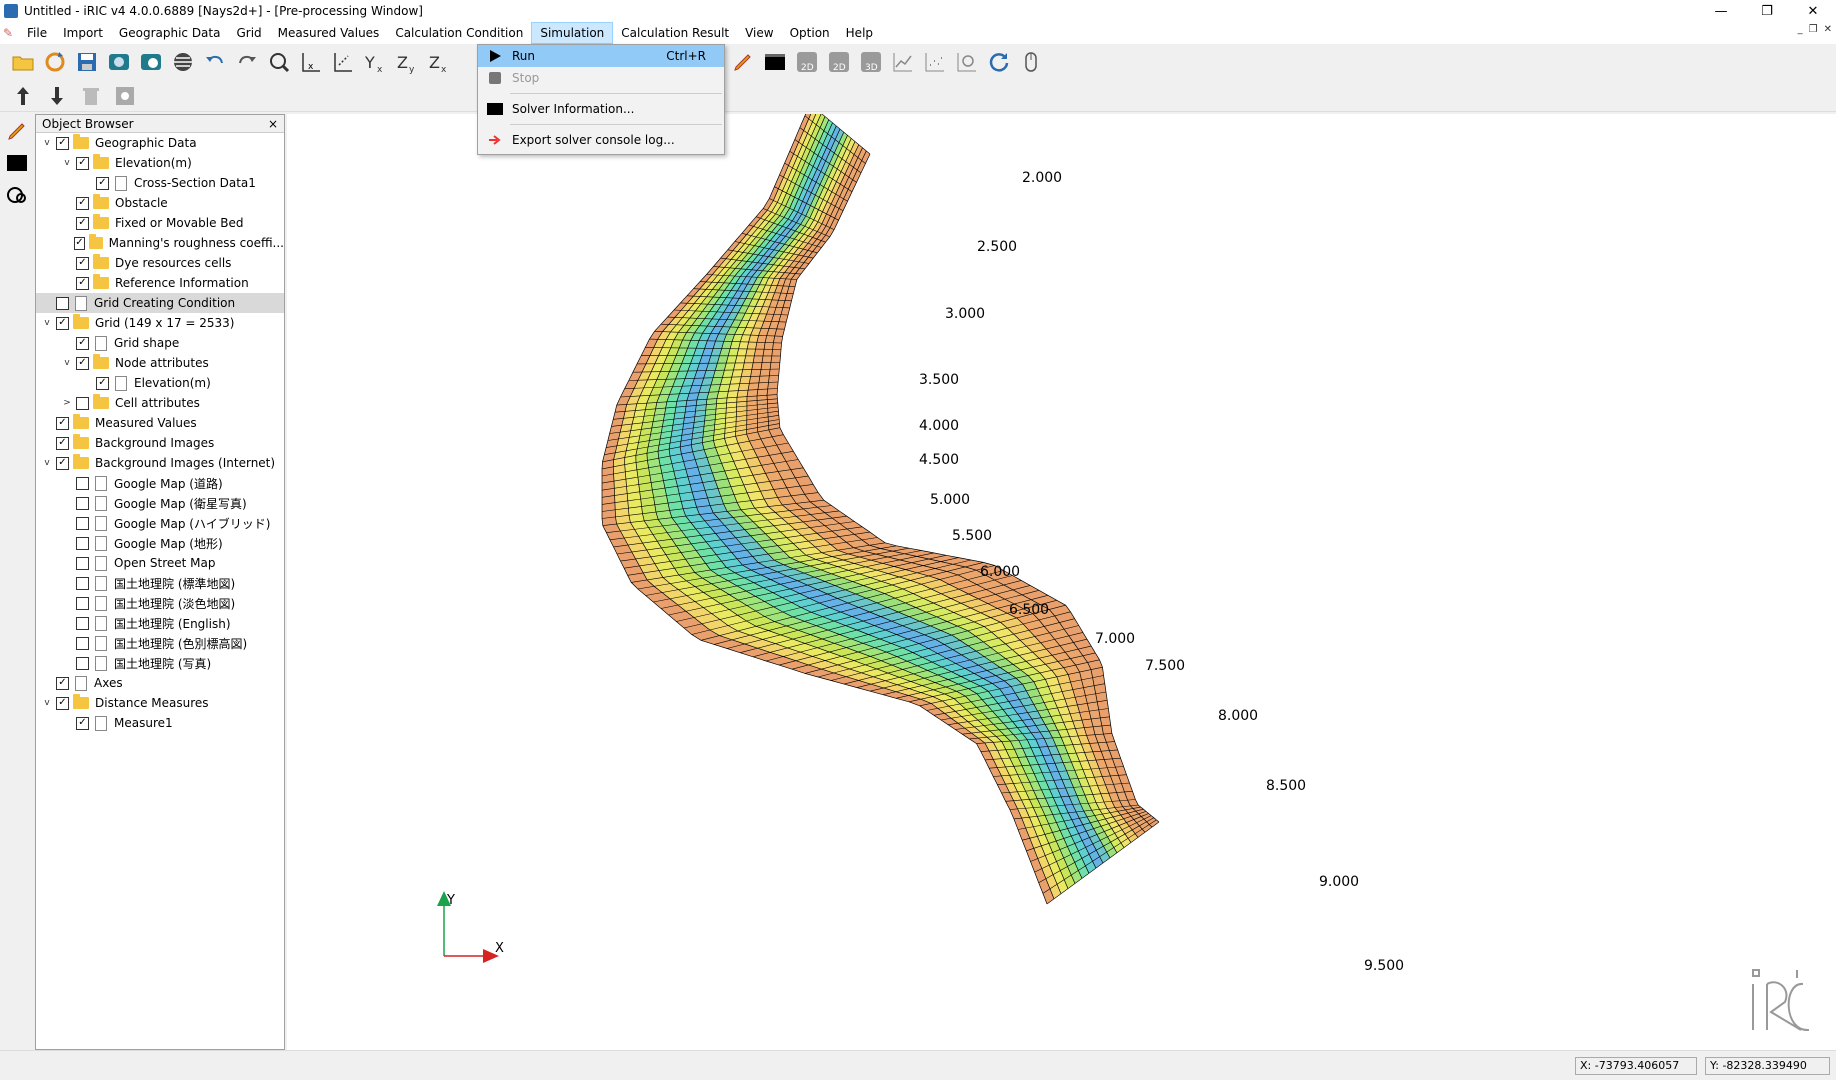 This screenshot has width=1836, height=1080. I want to click on tree-item: ✓ Axes, so click(160, 683).